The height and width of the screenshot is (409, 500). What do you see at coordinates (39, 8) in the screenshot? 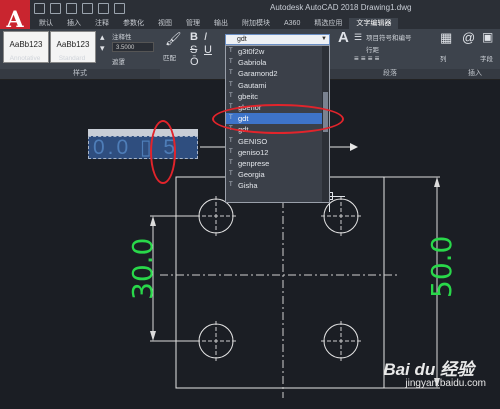
I see `new-icon` at bounding box center [39, 8].